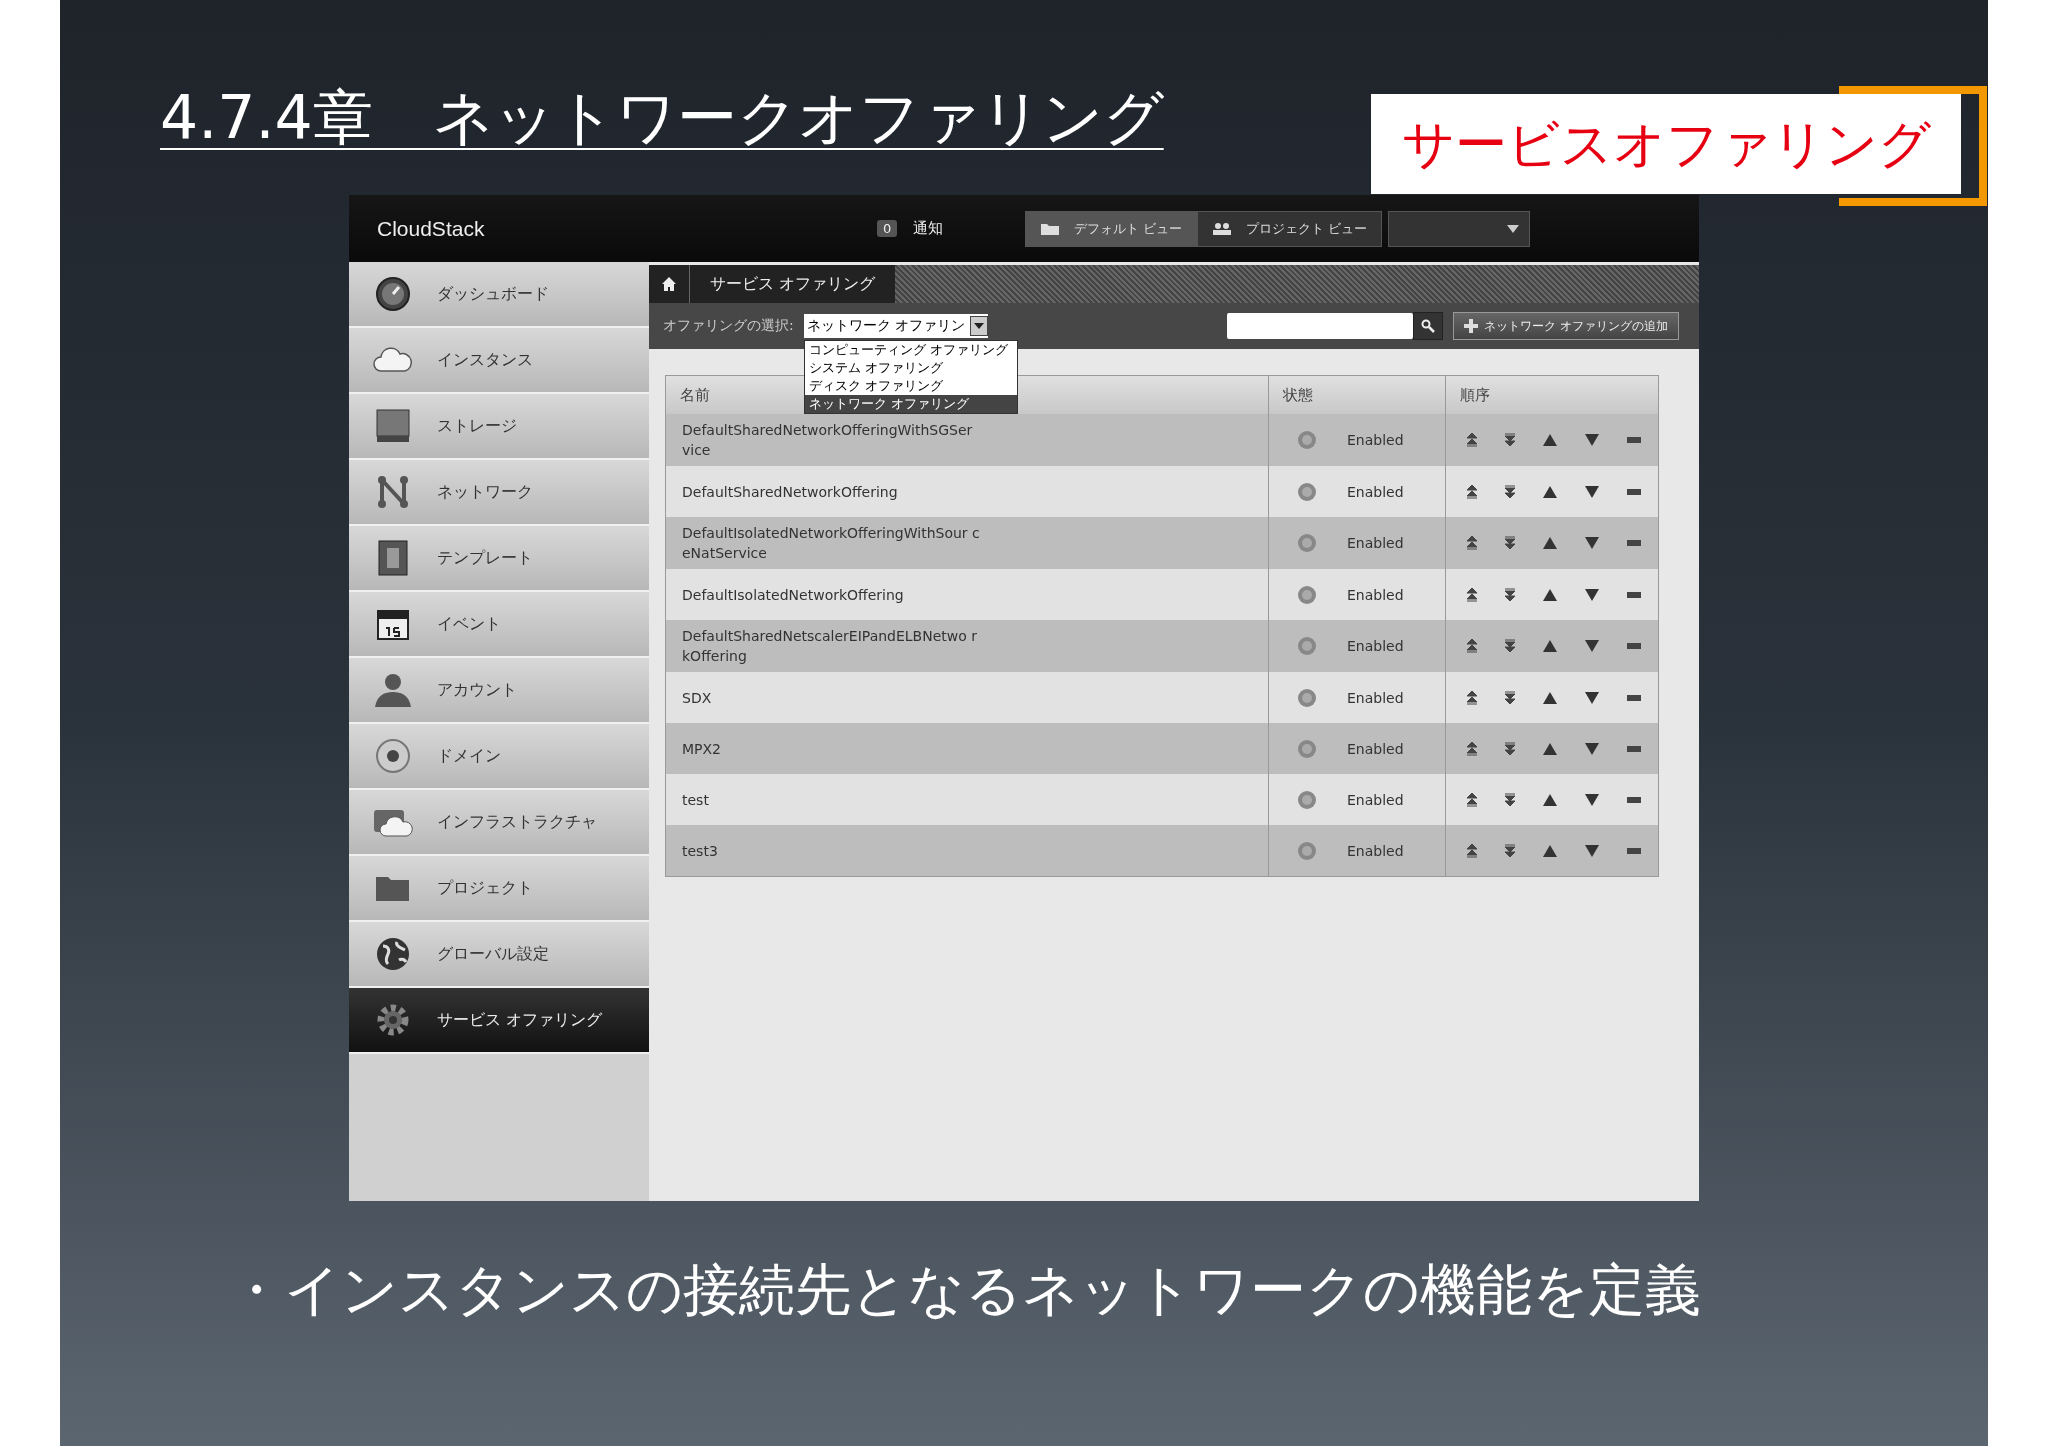 This screenshot has height=1448, width=2048. I want to click on view-button: プロジェクト ビュー, so click(1290, 228).